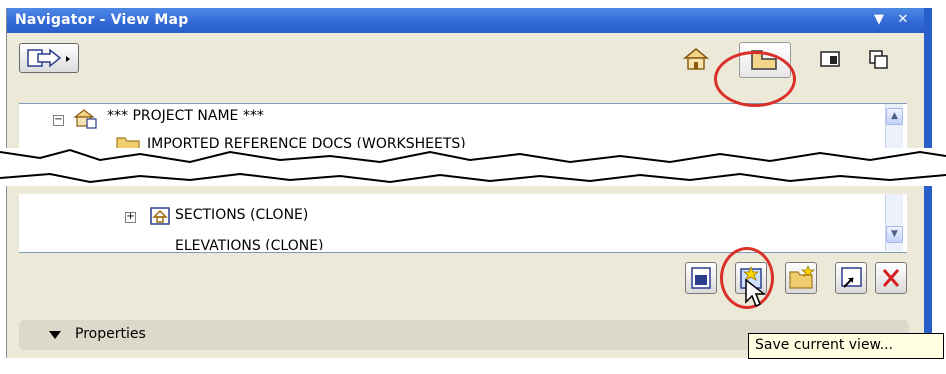  I want to click on project-icon, so click(85, 119).